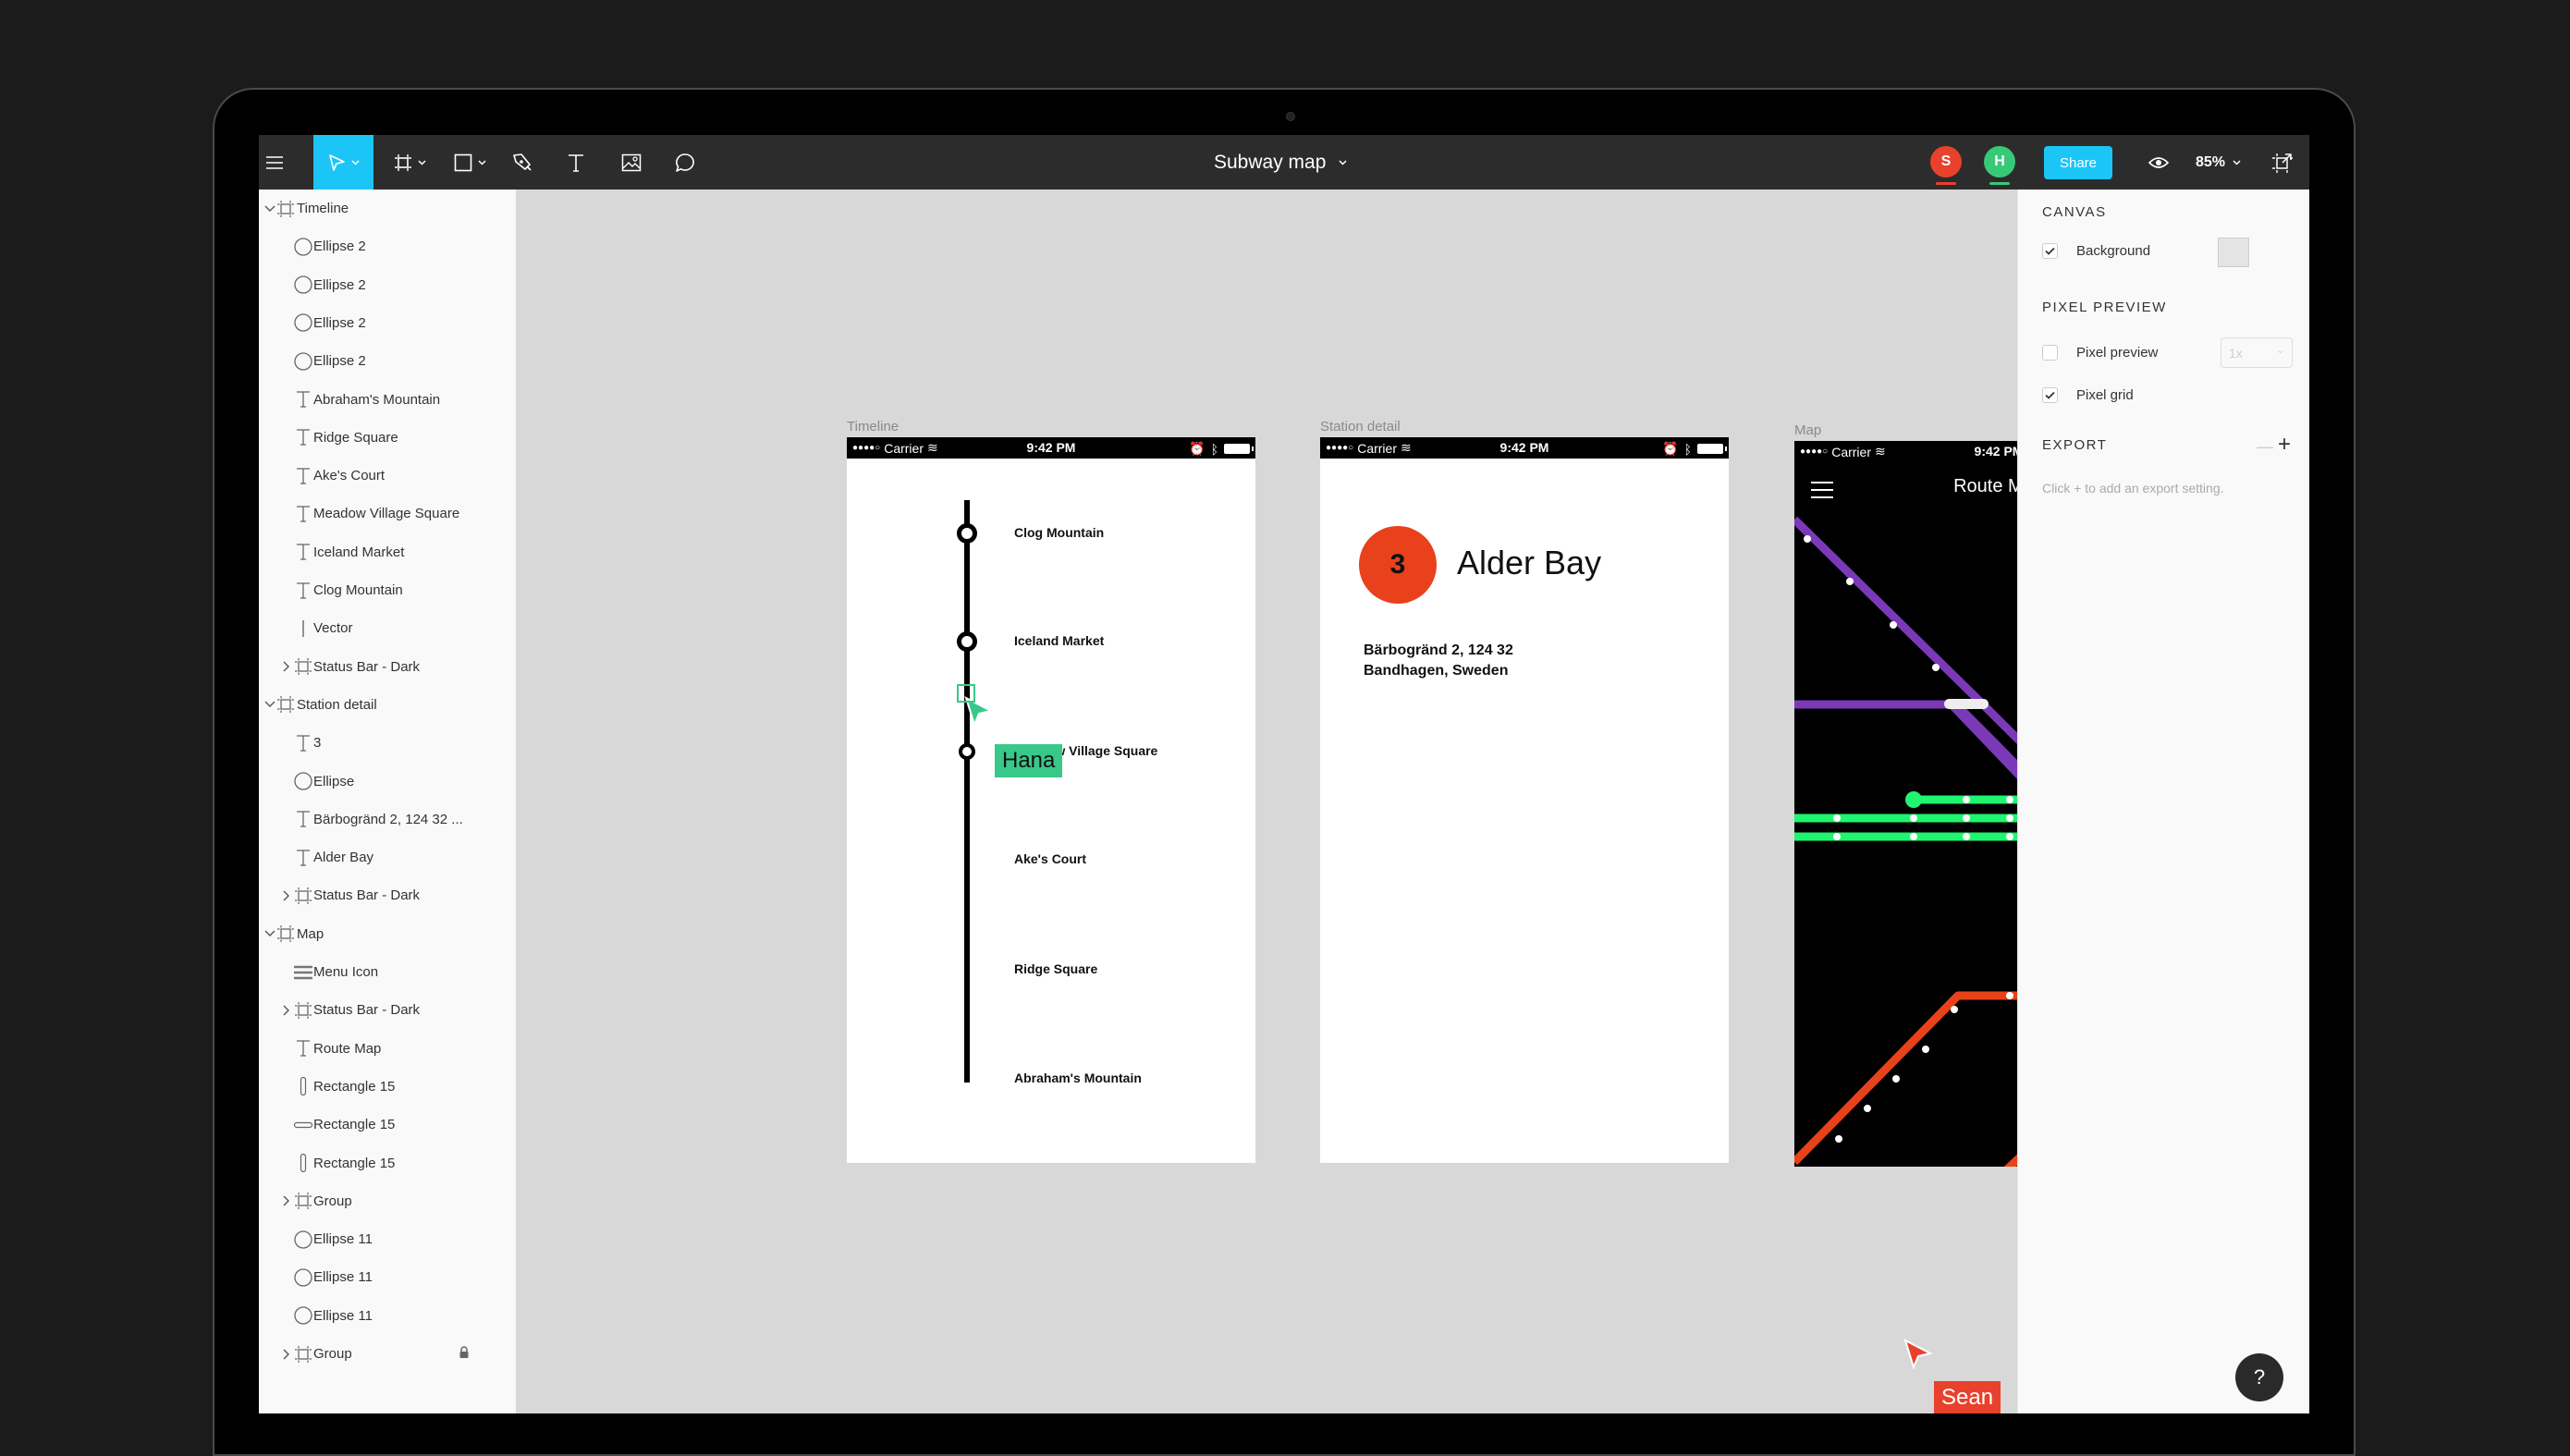 The height and width of the screenshot is (1456, 2570). I want to click on timeline-station-label: Abraham's Mountain, so click(1078, 1078).